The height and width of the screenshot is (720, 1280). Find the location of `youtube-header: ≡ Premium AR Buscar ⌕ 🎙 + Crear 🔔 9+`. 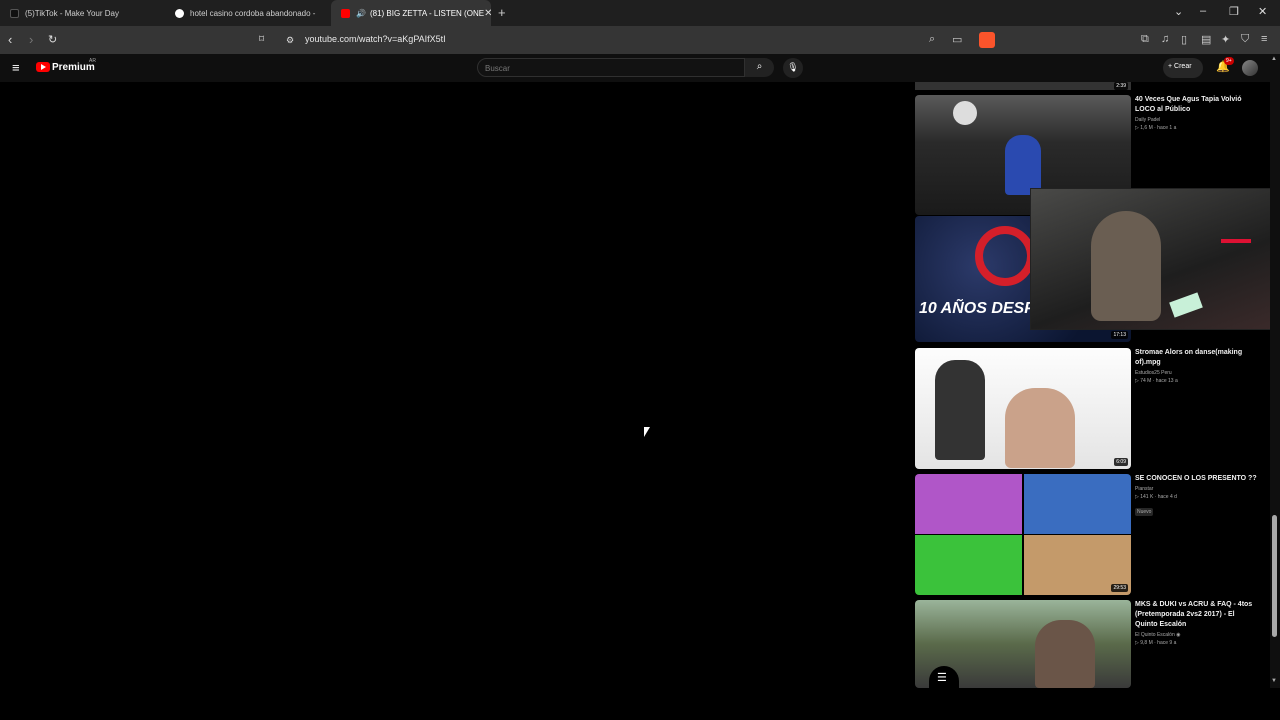

youtube-header: ≡ Premium AR Buscar ⌕ 🎙 + Crear 🔔 9+ is located at coordinates (640, 68).